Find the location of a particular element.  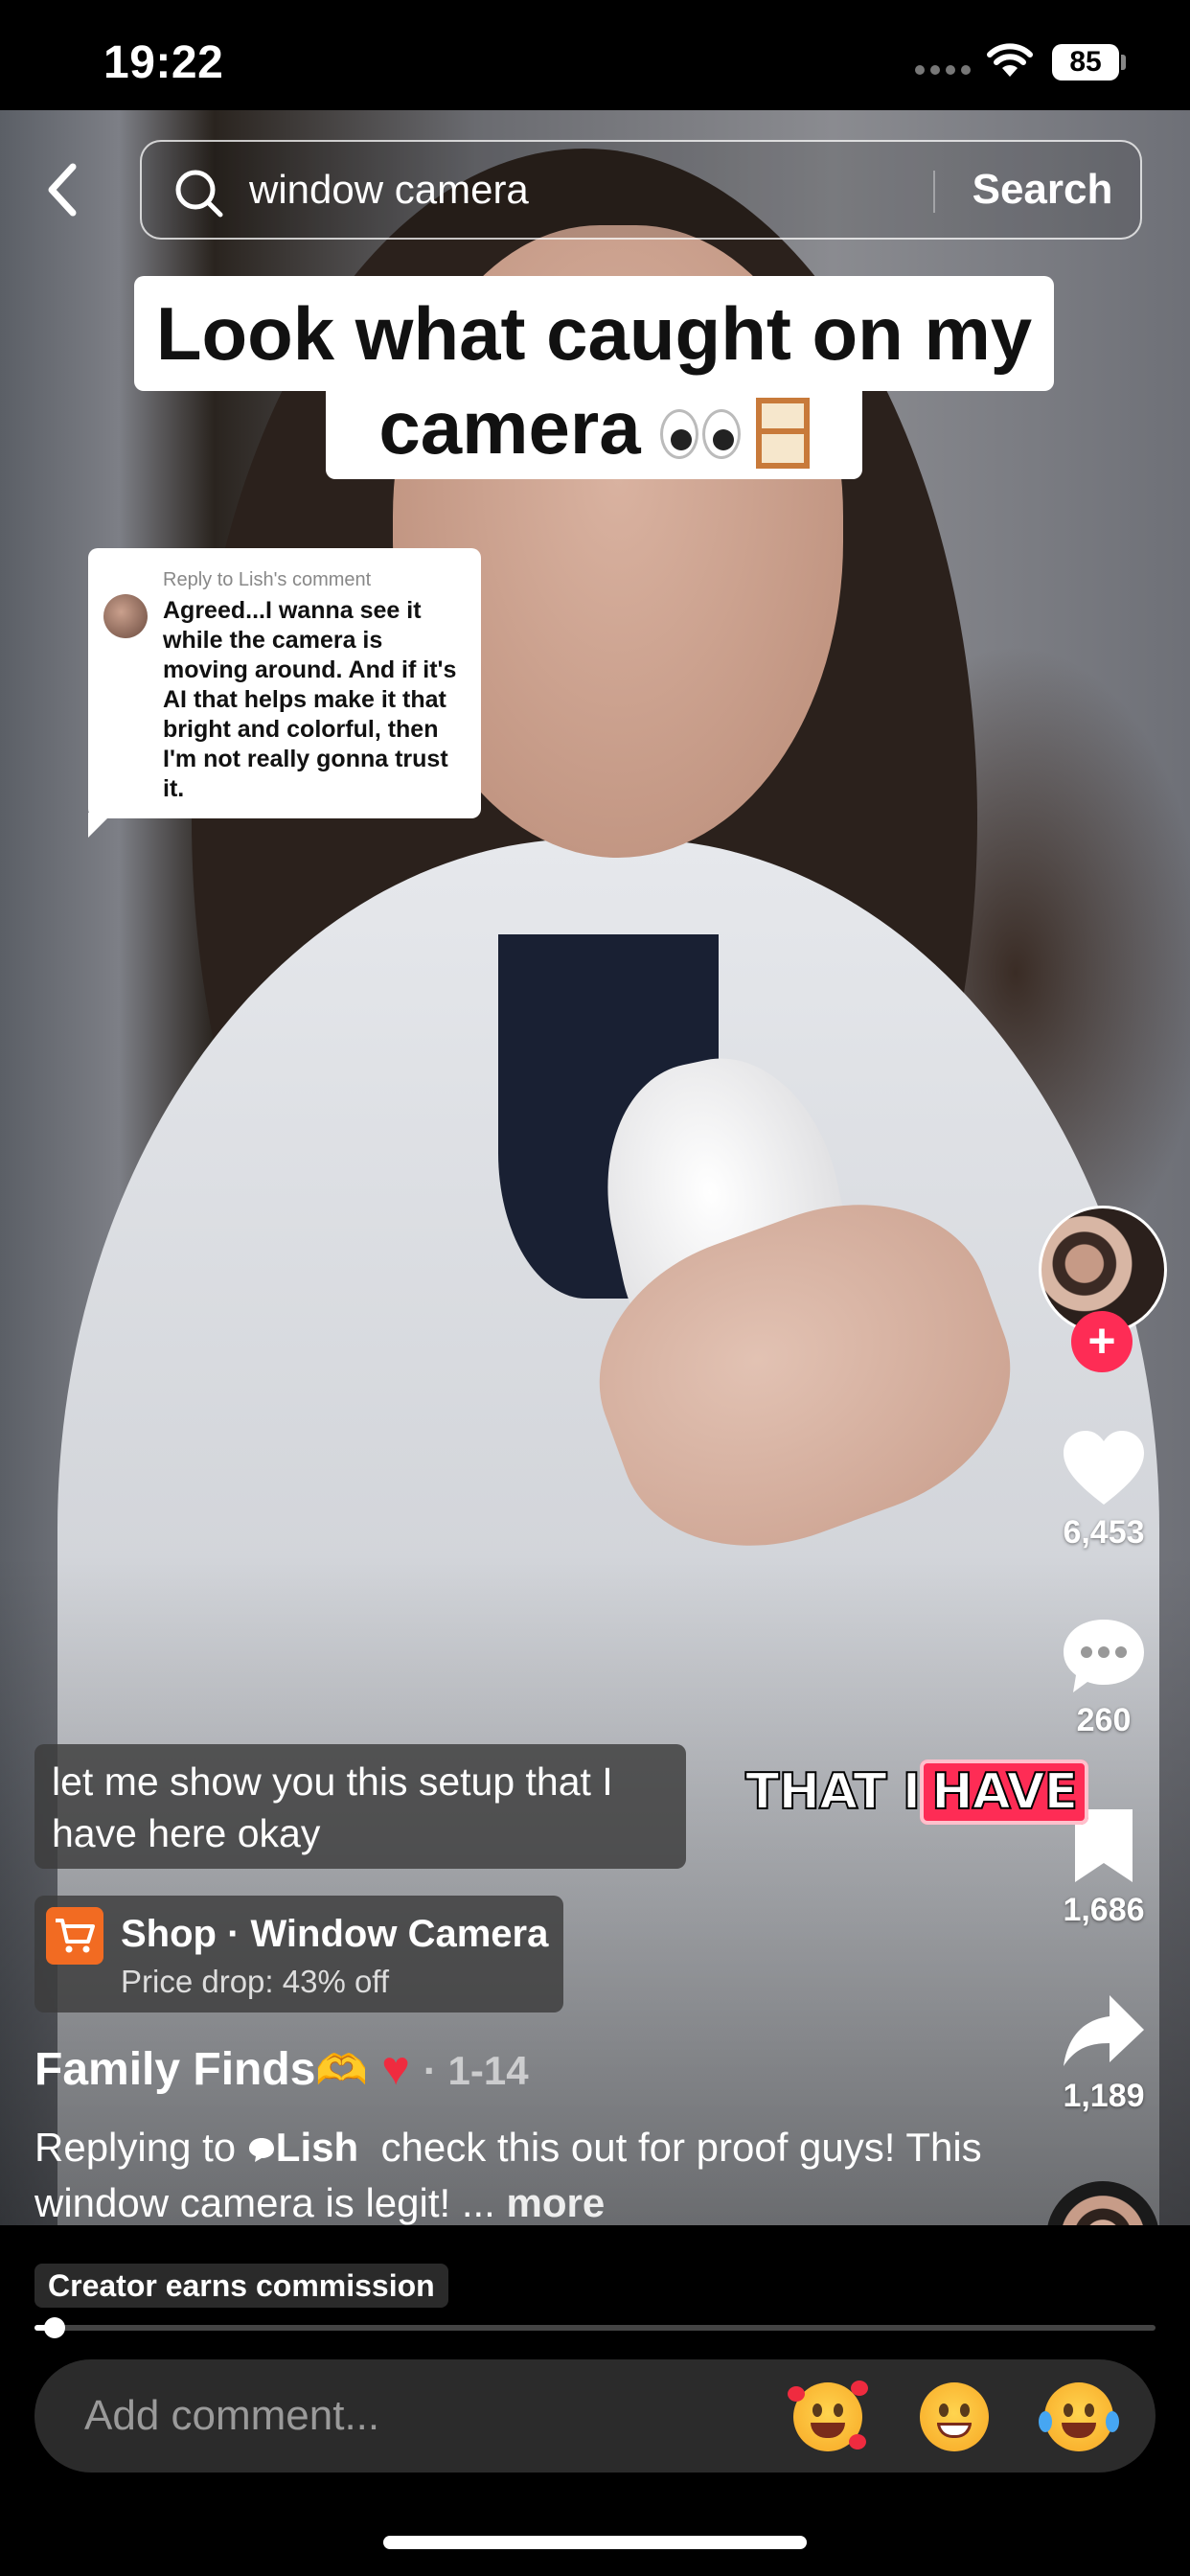

red-heart-emoji-icon: ♥ is located at coordinates (396, 2068).